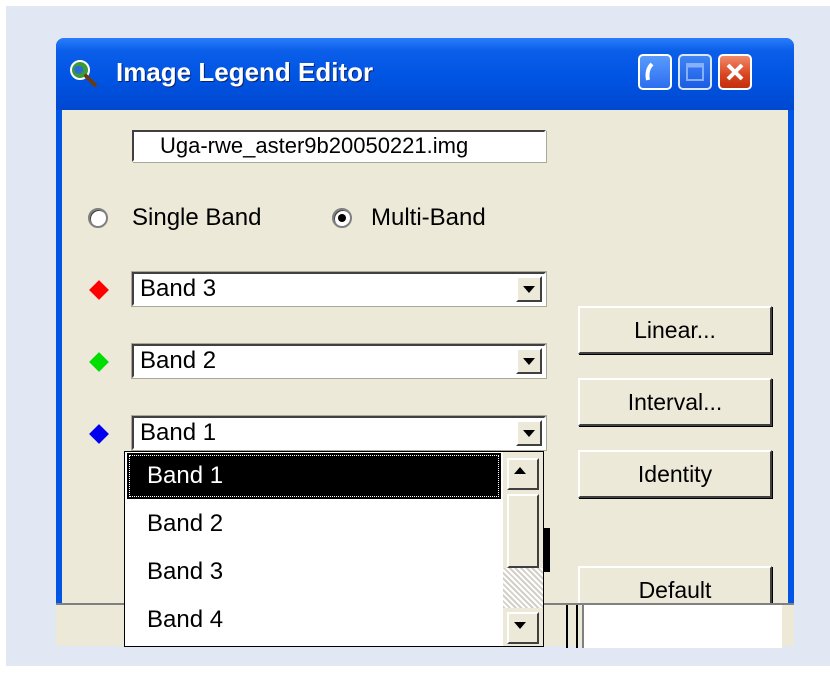  What do you see at coordinates (655, 72) in the screenshot?
I see `minimize-button` at bounding box center [655, 72].